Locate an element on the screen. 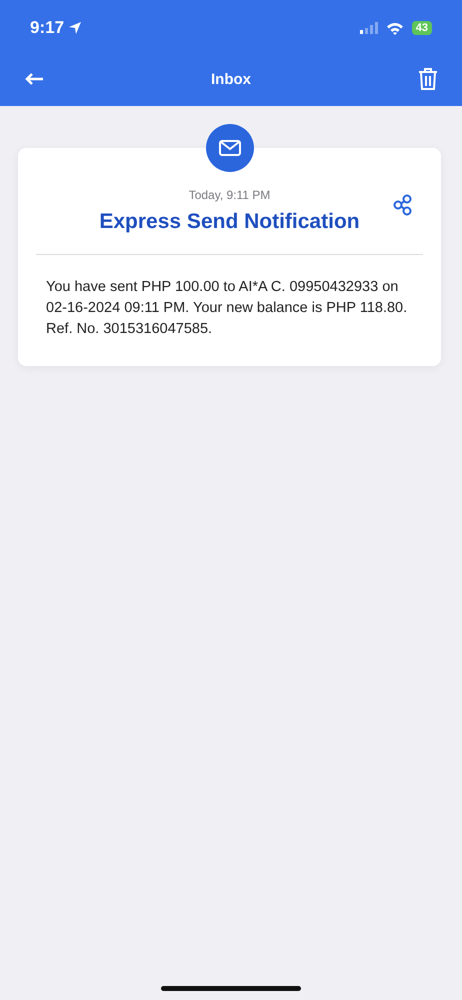 The image size is (462, 1000). back-arrow-icon is located at coordinates (34, 79).